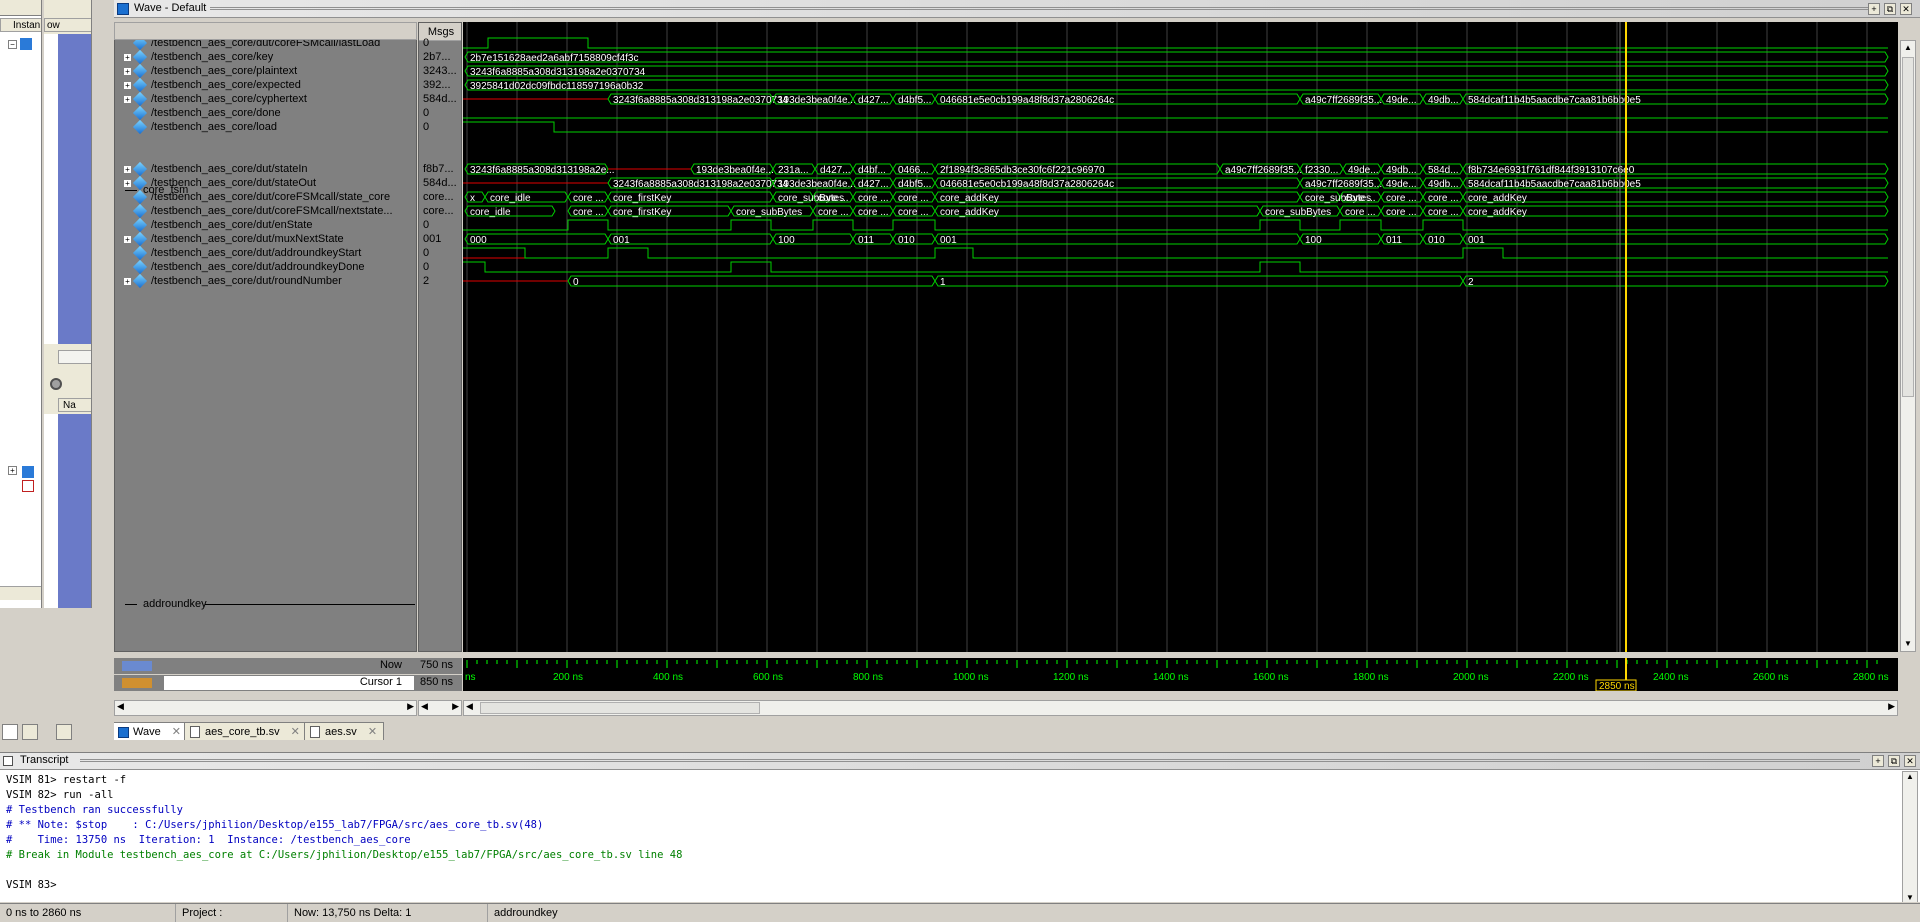 Image resolution: width=1920 pixels, height=922 pixels. Describe the element at coordinates (10, 732) in the screenshot. I see `library-tab` at that location.